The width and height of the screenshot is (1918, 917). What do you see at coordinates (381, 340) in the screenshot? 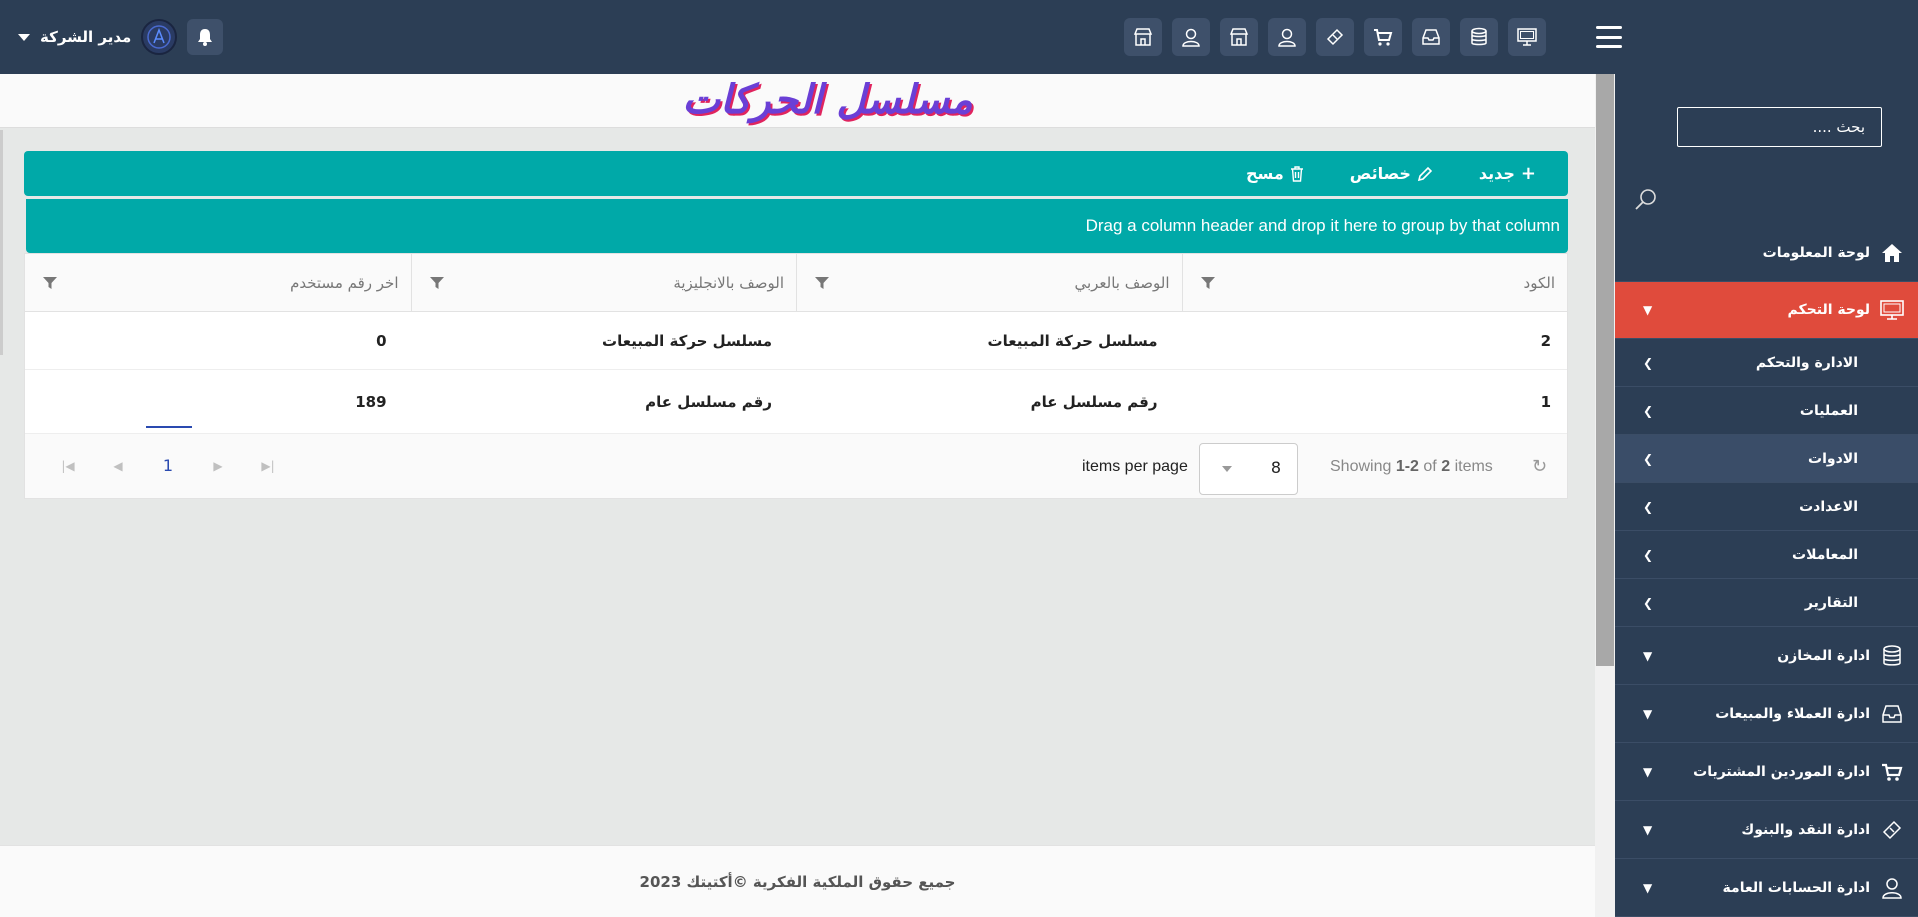
I see `cell-last-number: 0` at bounding box center [381, 340].